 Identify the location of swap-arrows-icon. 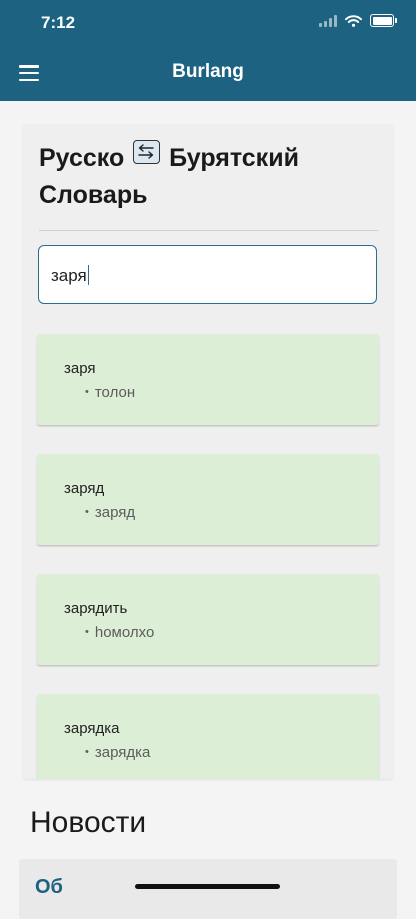
(147, 152).